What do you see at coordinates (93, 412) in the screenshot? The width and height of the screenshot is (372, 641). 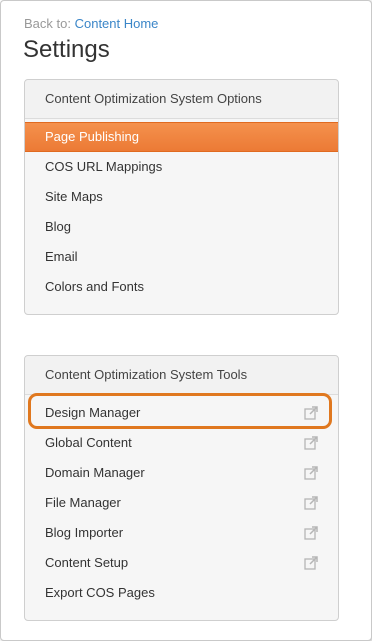 I see `menu-item-label: Design Manager` at bounding box center [93, 412].